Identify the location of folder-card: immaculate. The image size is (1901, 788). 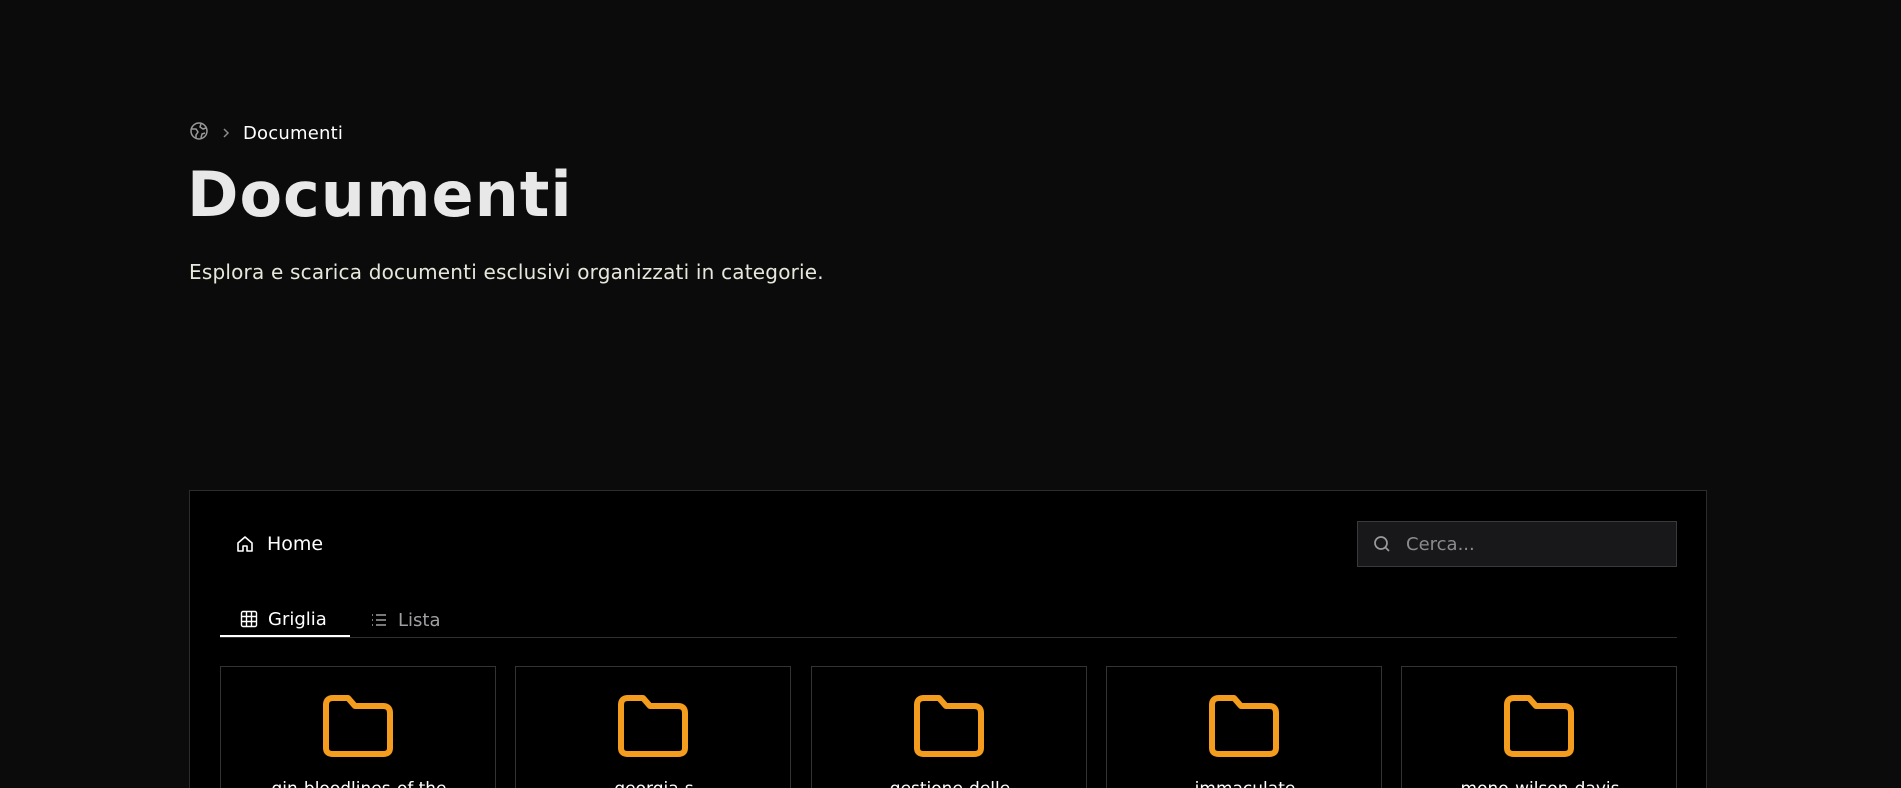
(1244, 727).